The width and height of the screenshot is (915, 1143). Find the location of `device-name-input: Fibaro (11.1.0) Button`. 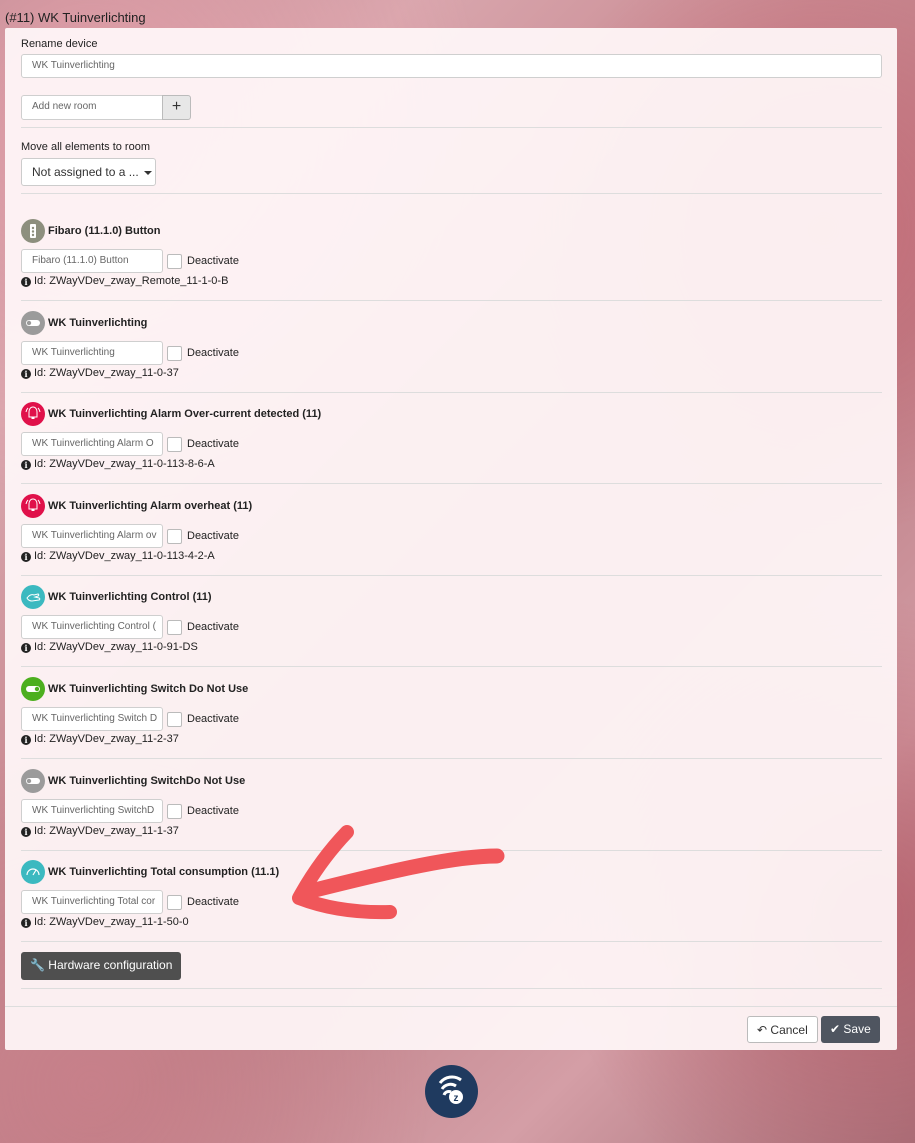

device-name-input: Fibaro (11.1.0) Button is located at coordinates (92, 261).